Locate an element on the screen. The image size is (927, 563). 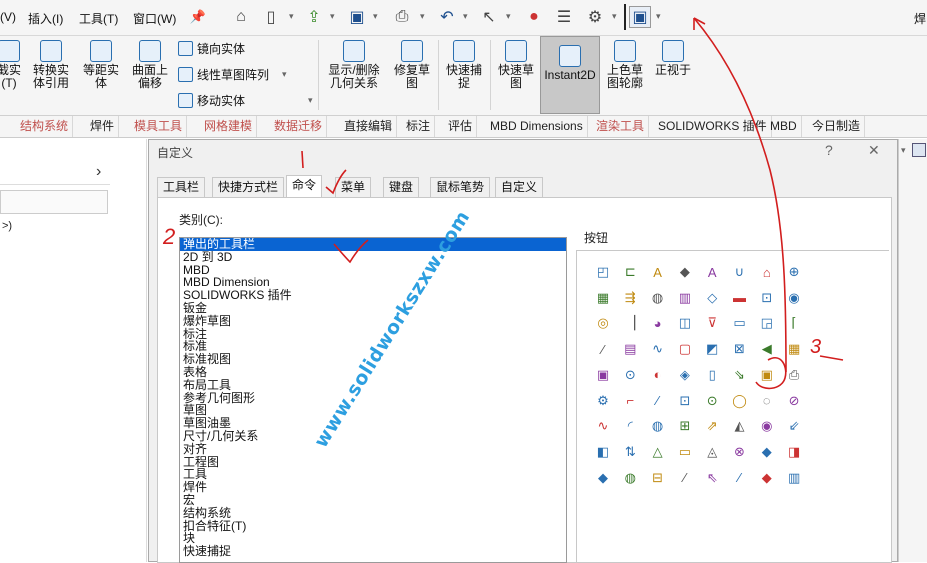
category-item: 焊件 is located at coordinates (373, 487).